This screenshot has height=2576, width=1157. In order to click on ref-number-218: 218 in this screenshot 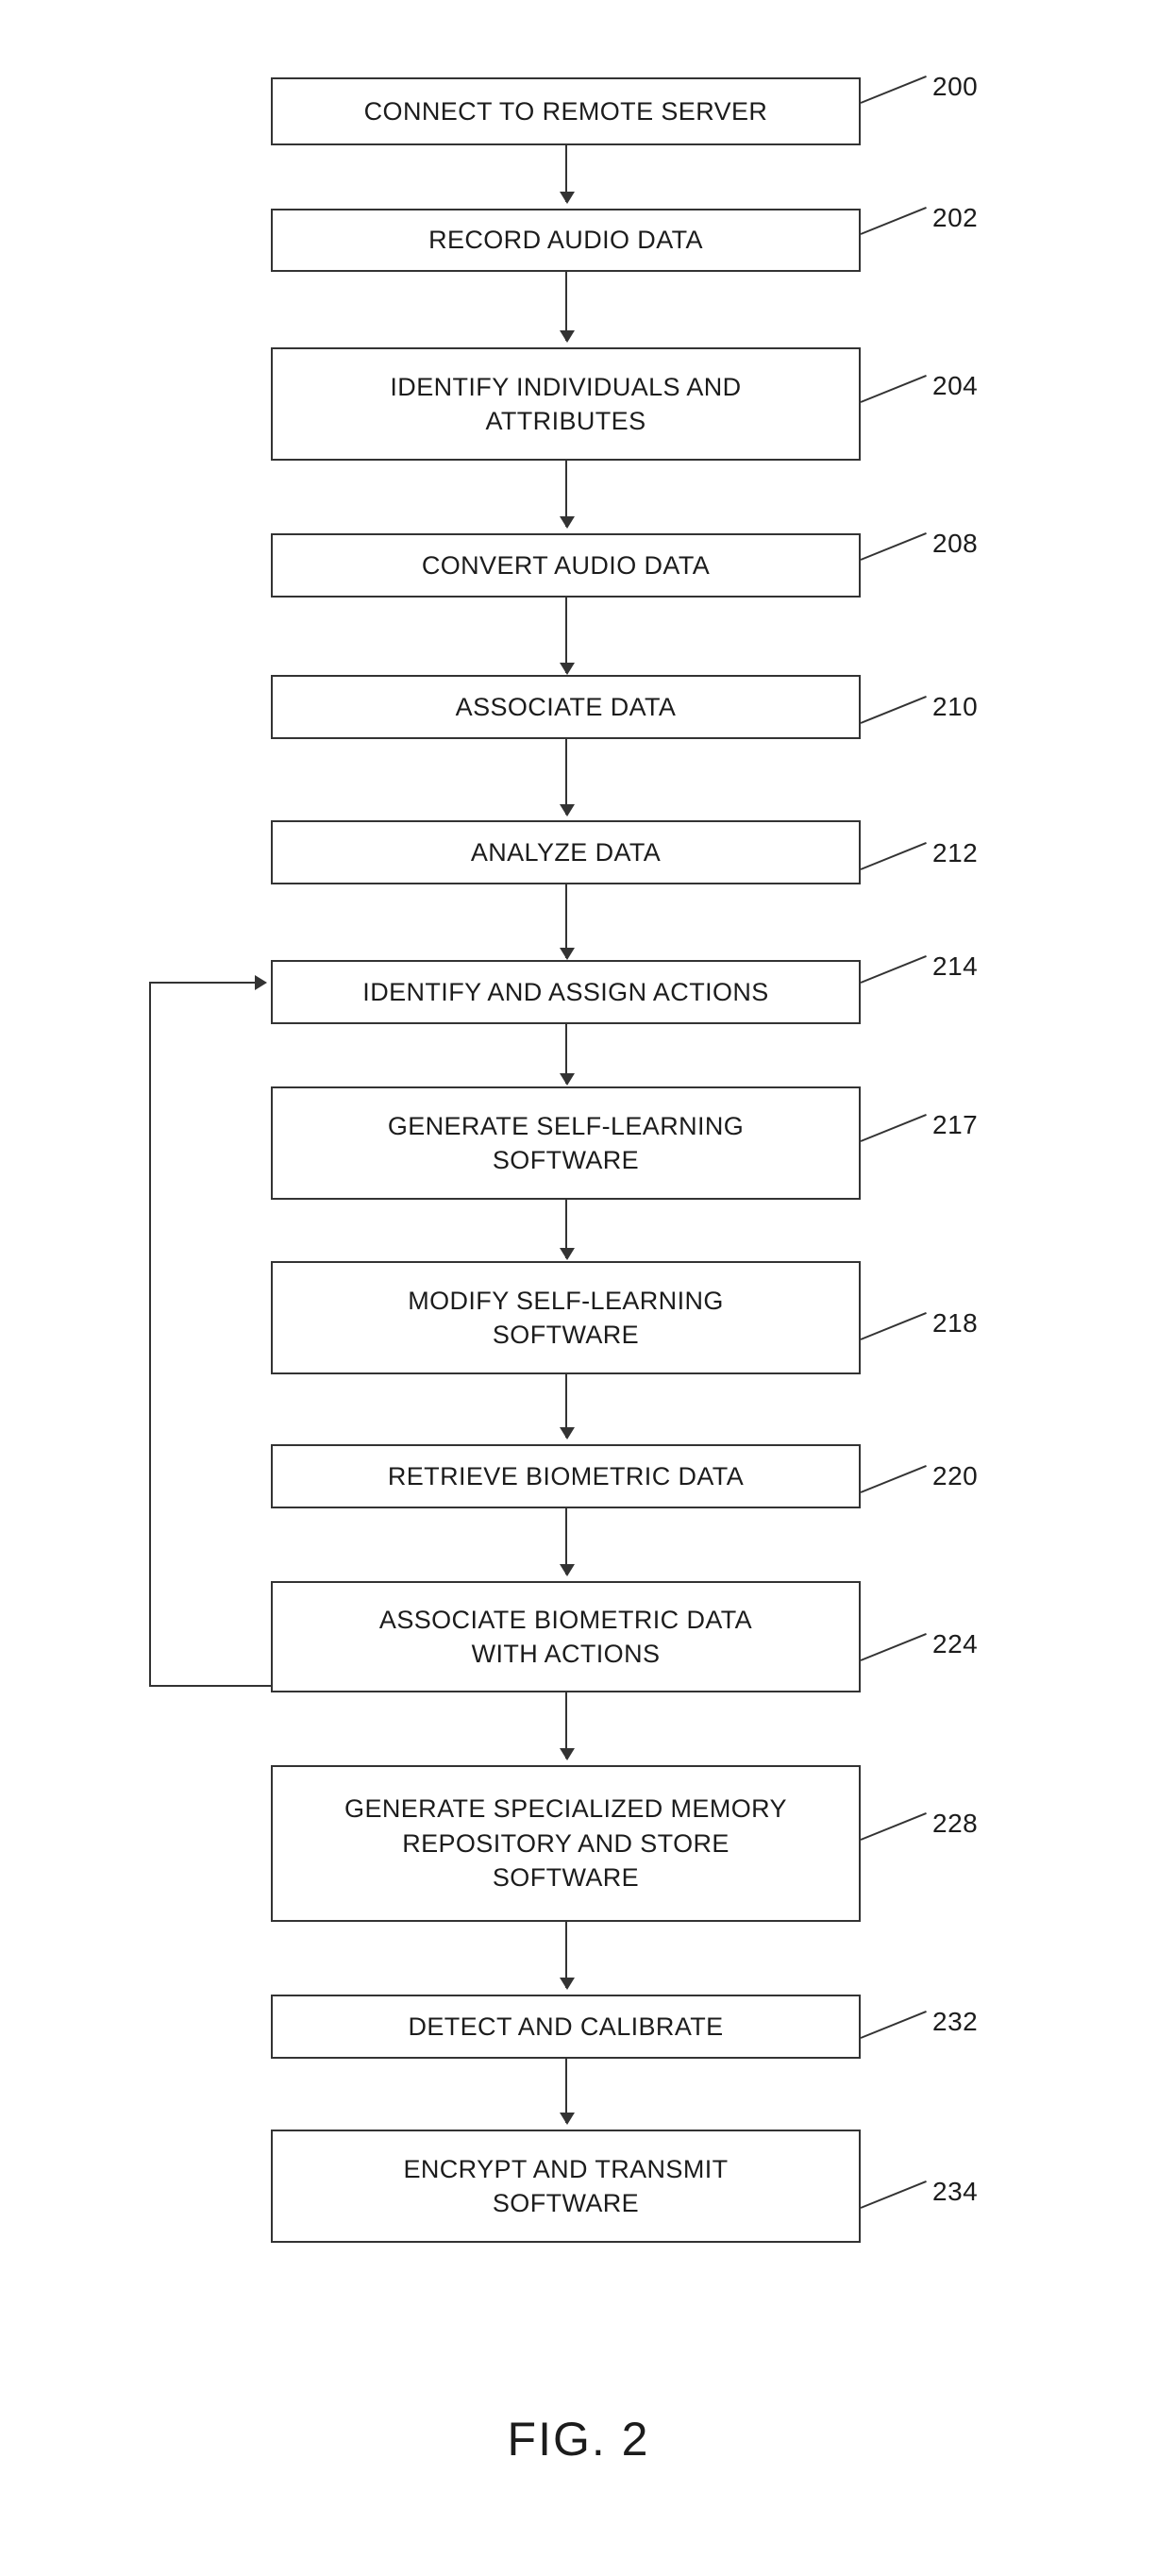, I will do `click(955, 1323)`.